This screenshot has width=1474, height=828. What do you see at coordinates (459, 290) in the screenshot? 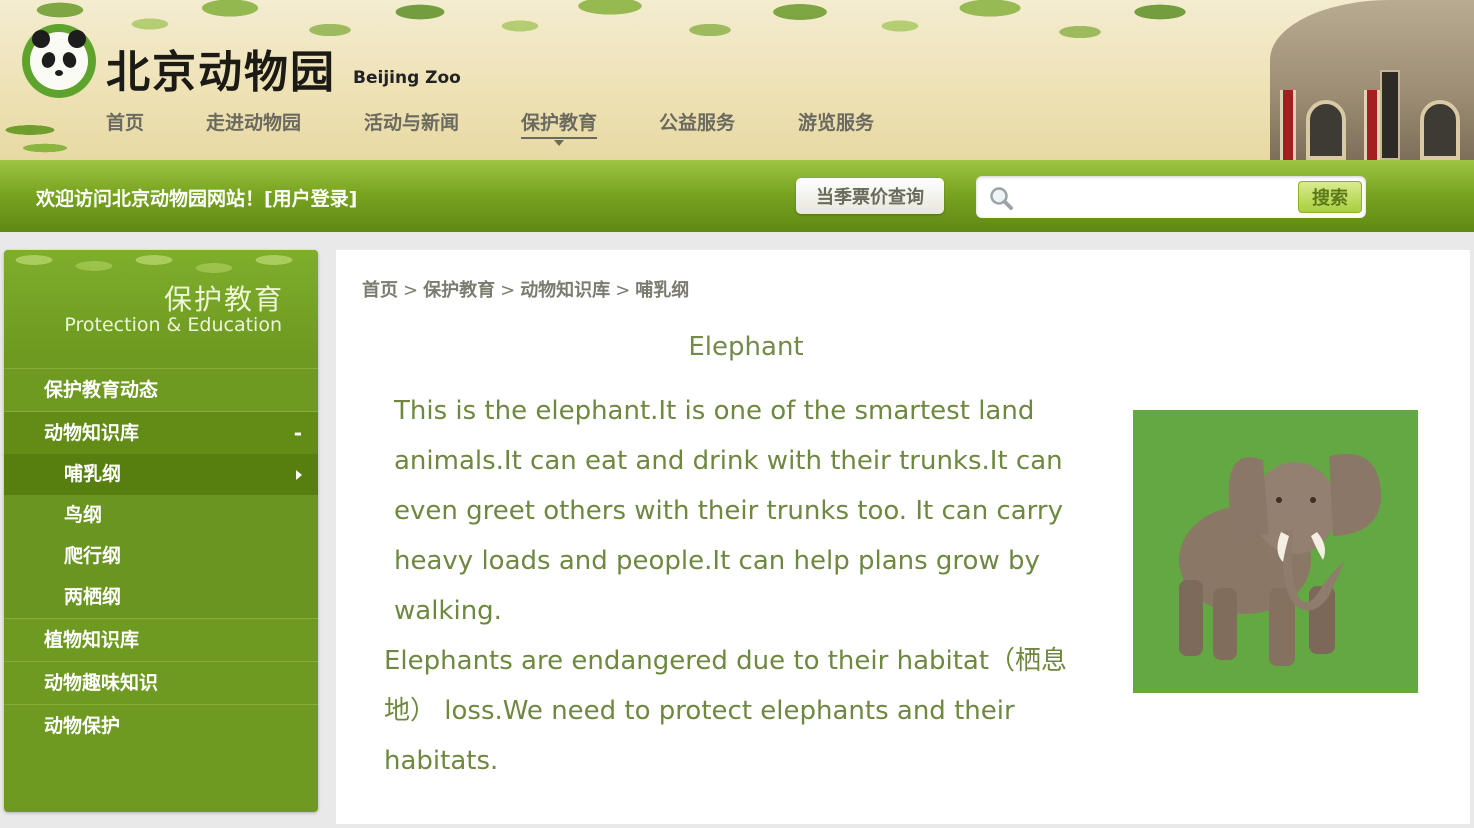
I see `breadcrumb-protection-education: 保护教育` at bounding box center [459, 290].